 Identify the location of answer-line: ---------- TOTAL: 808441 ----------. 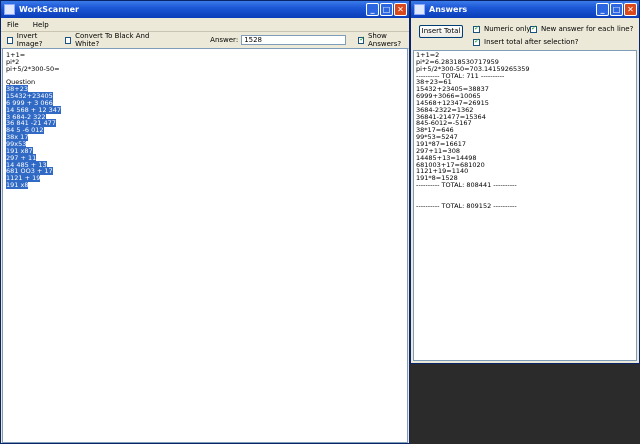
(466, 185).